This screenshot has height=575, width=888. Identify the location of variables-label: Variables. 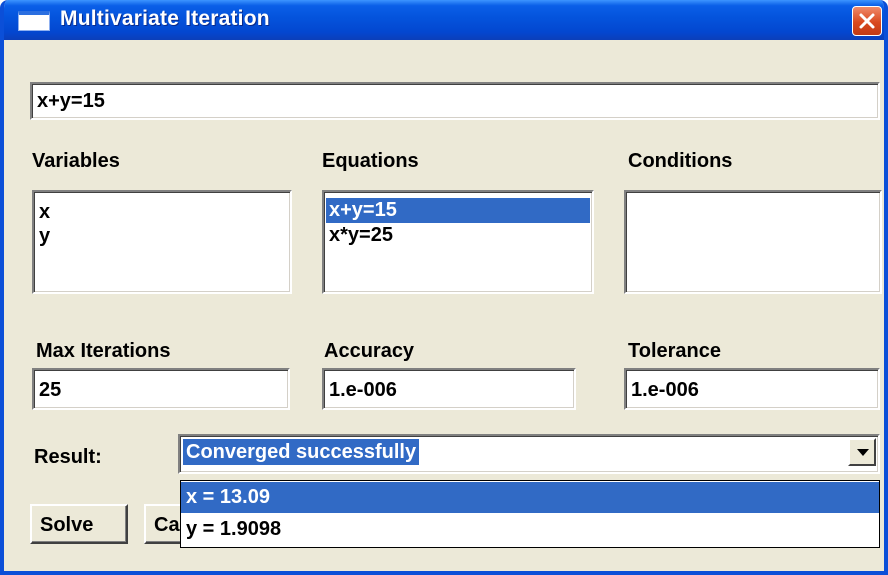
(76, 161).